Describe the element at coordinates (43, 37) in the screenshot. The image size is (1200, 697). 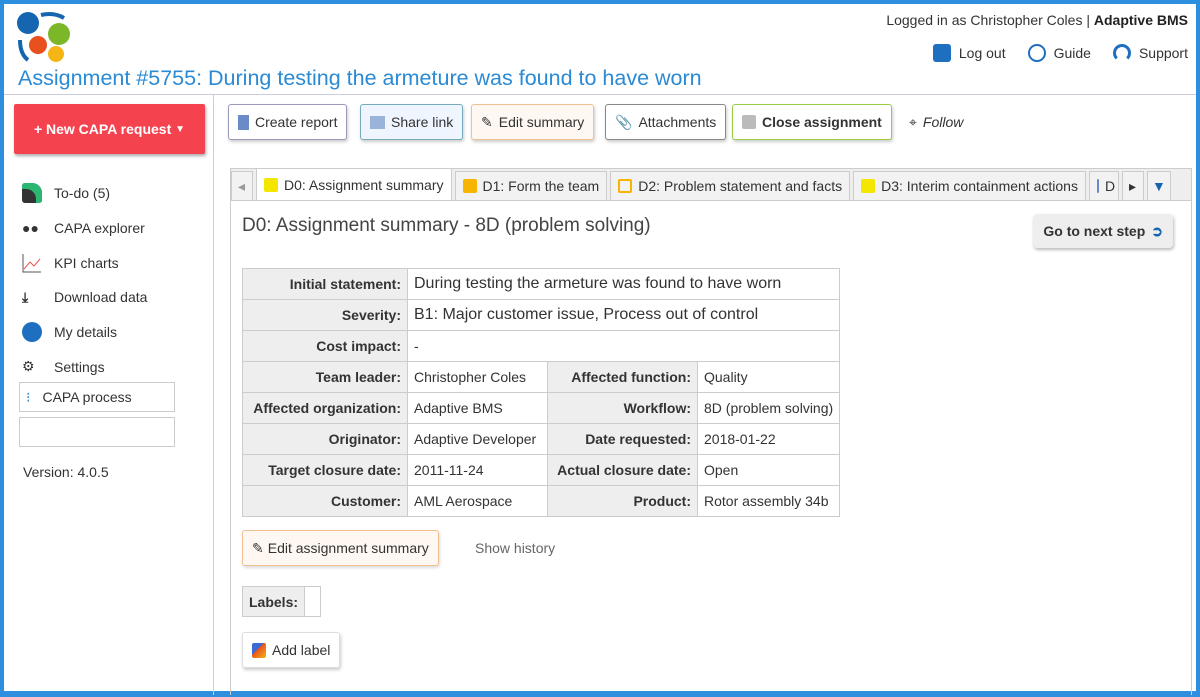
I see `adaptive-bms-logo` at that location.